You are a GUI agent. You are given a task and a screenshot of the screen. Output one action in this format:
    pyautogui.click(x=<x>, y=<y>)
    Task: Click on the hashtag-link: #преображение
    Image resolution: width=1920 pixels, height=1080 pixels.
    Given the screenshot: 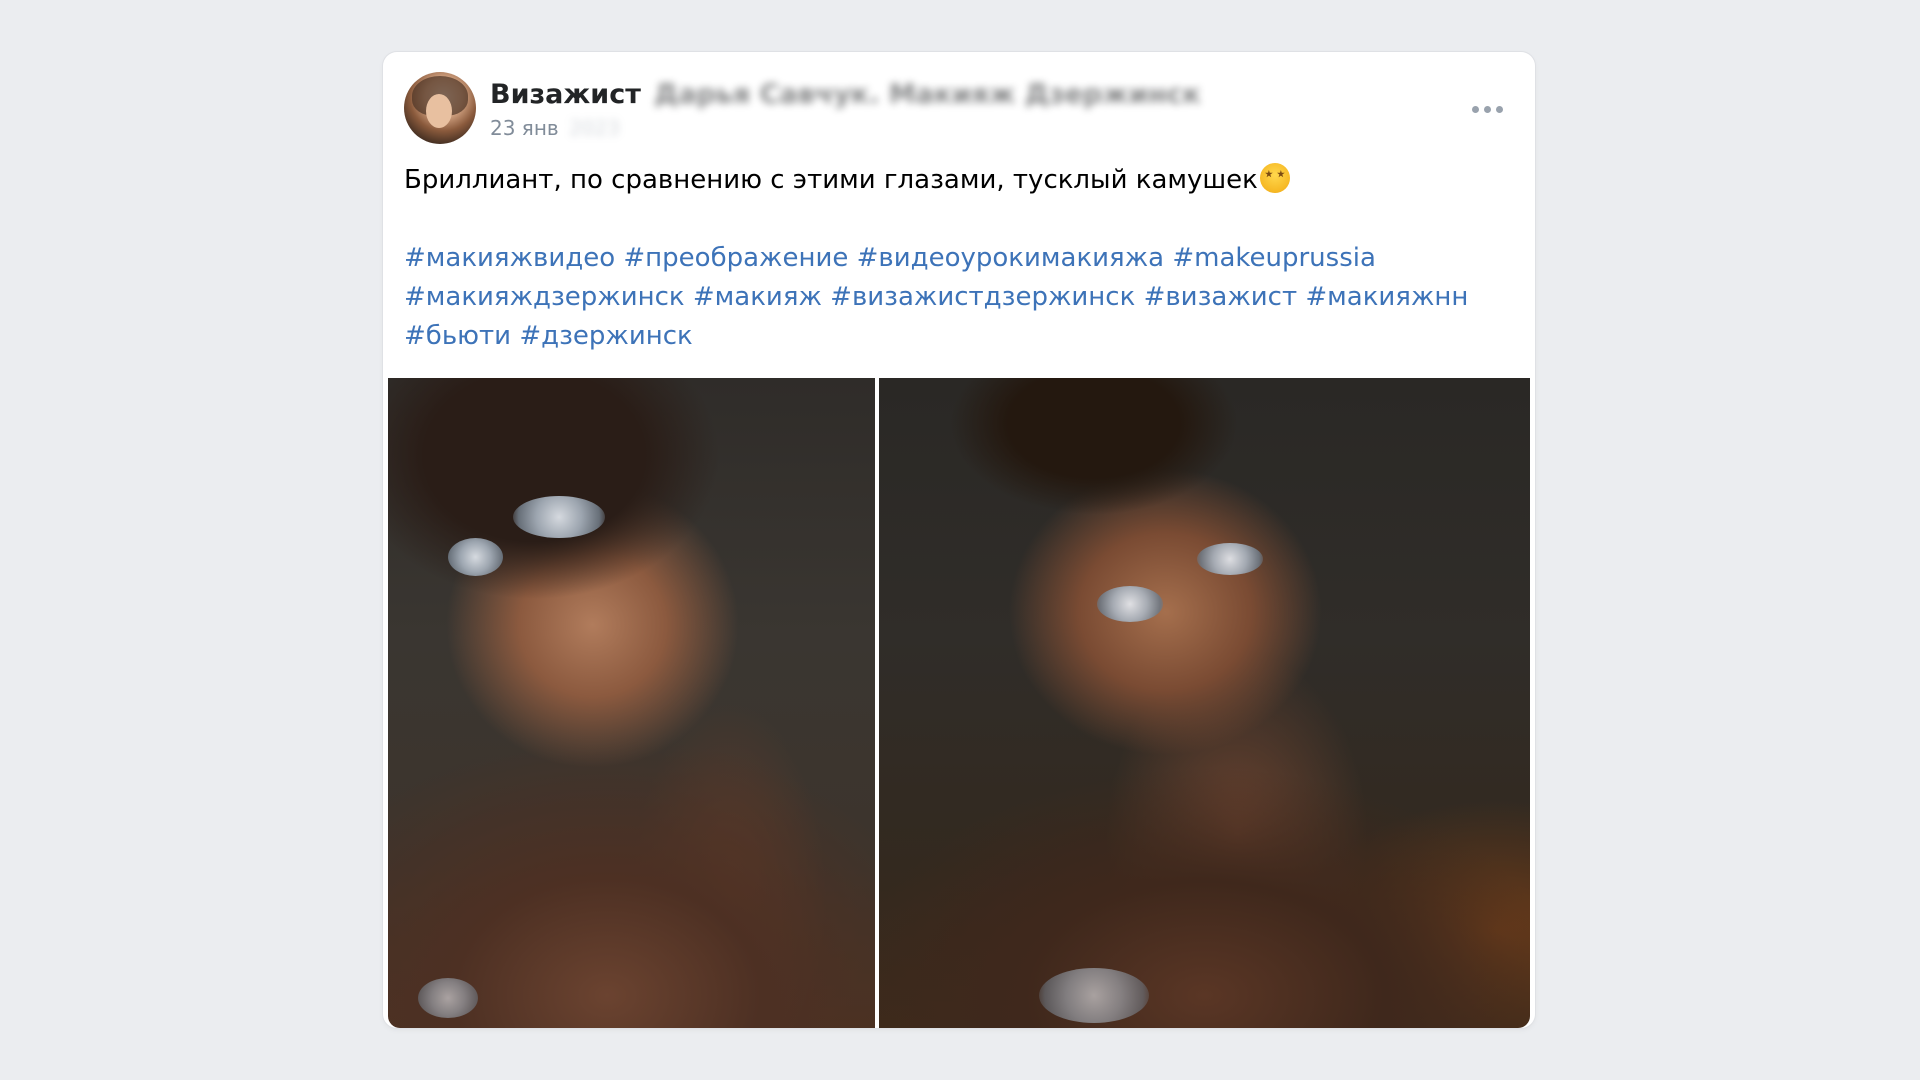 What is the action you would take?
    pyautogui.click(x=735, y=258)
    